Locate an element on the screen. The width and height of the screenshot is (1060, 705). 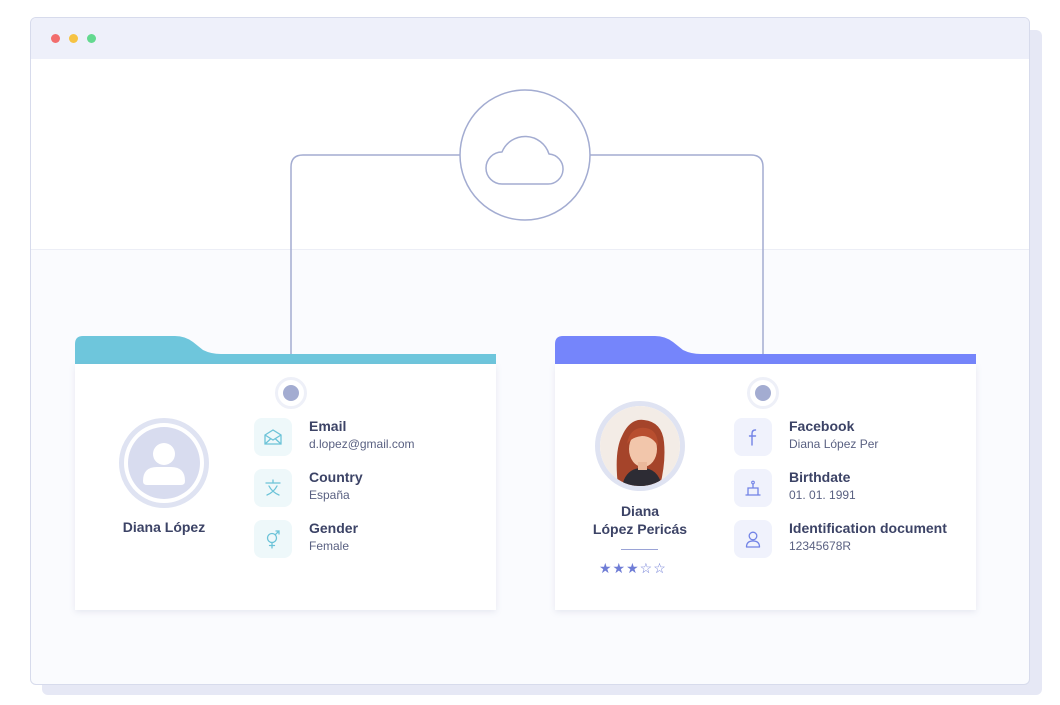
profile-photo-illustration is located at coordinates (640, 446).